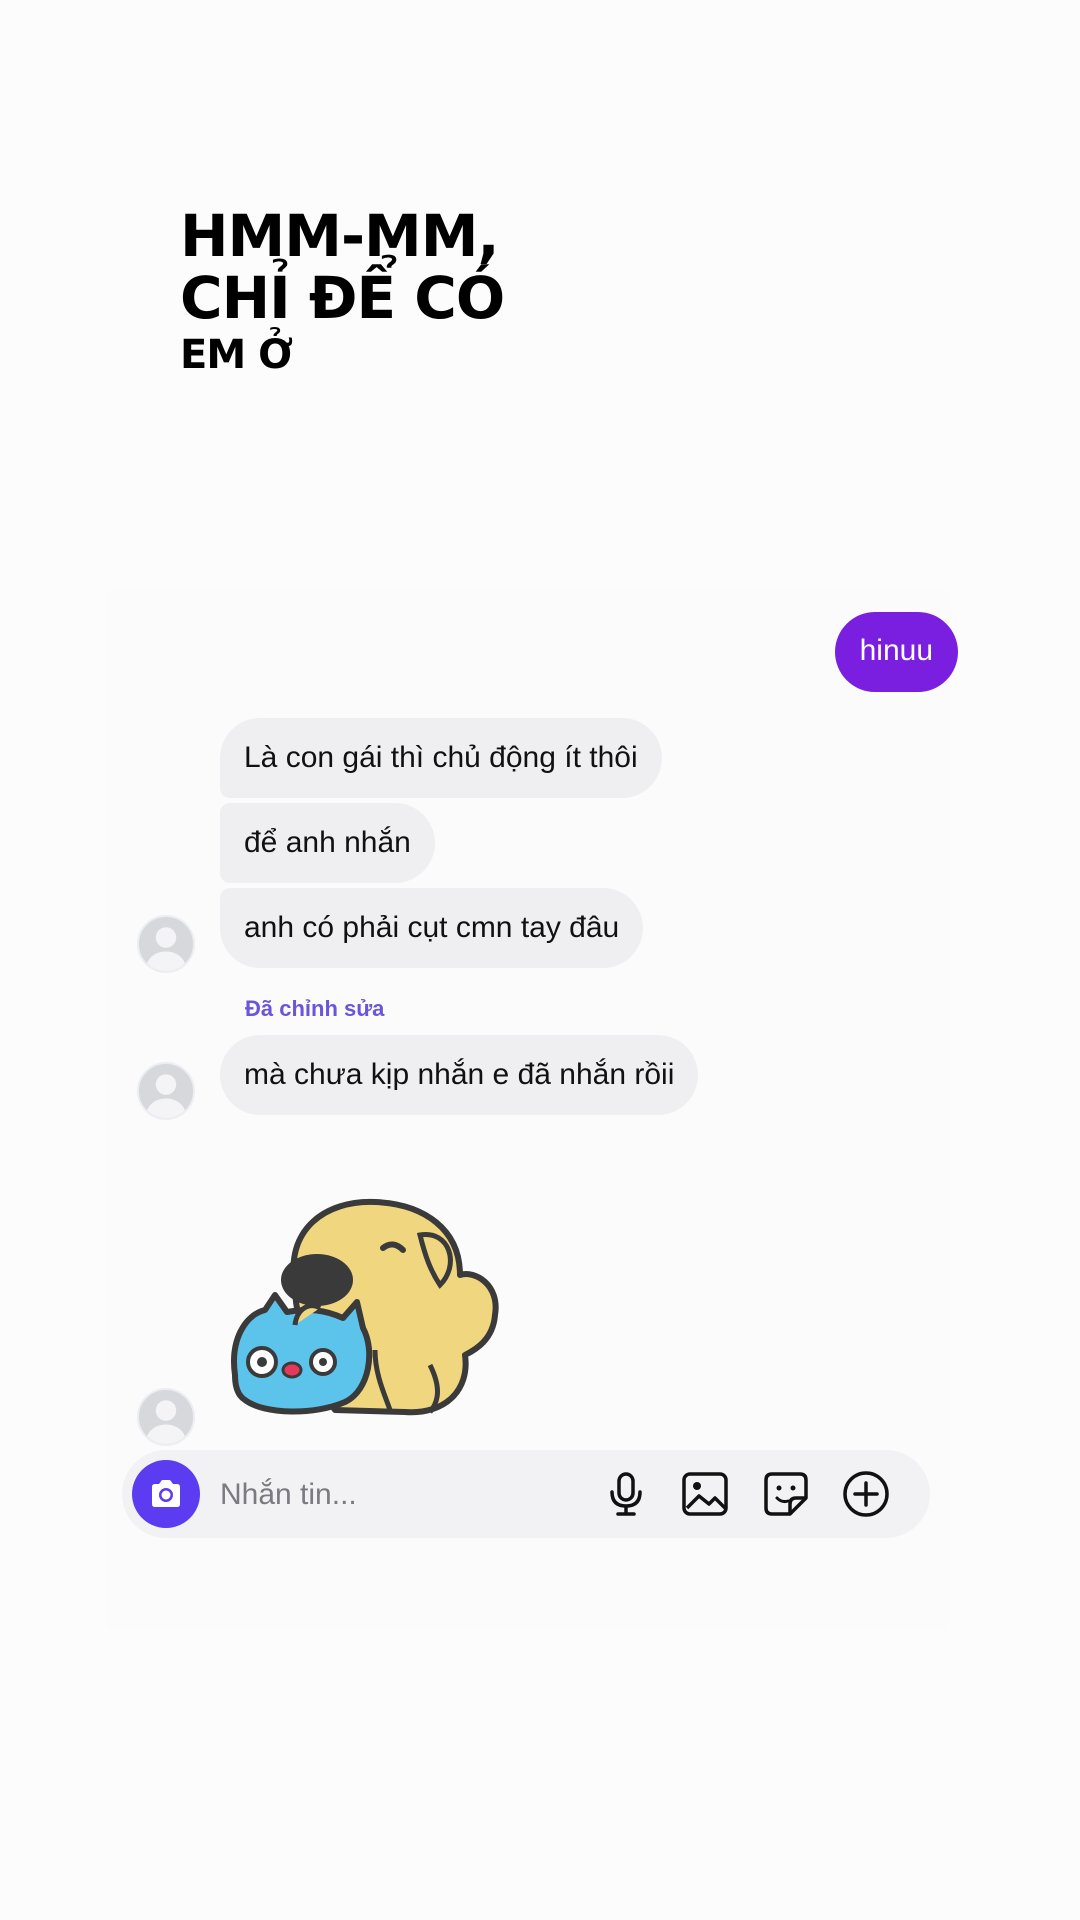 This screenshot has width=1080, height=1920. Describe the element at coordinates (315, 1008) in the screenshot. I see `edited-label: Đã chỉnh sửa` at that location.